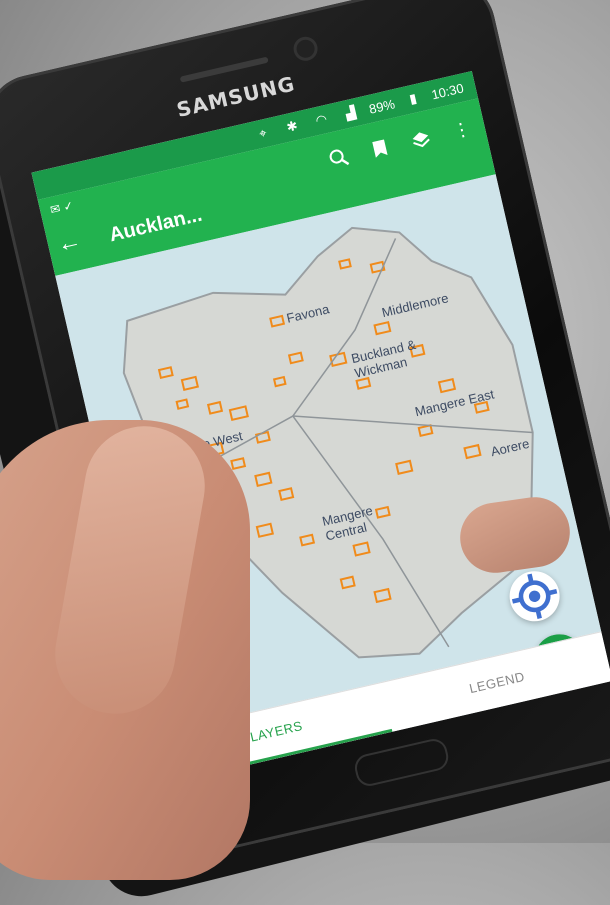 This screenshot has width=610, height=905. What do you see at coordinates (421, 139) in the screenshot?
I see `layers-icon` at bounding box center [421, 139].